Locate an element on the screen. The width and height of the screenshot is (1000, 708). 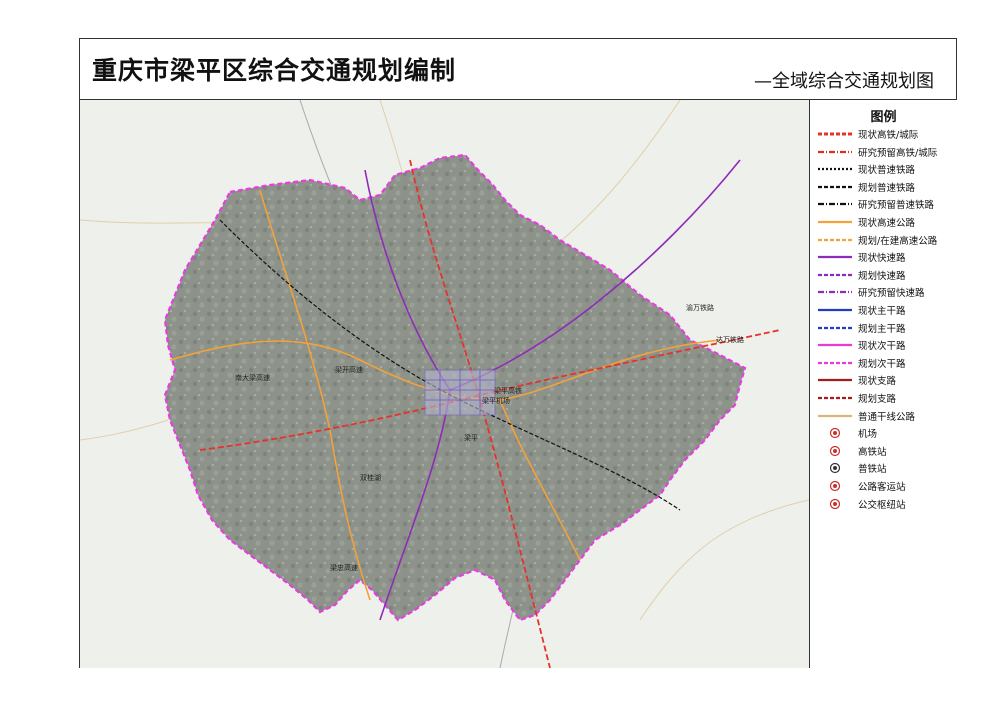
legend-label: 现状主干路 is located at coordinates (882, 311).